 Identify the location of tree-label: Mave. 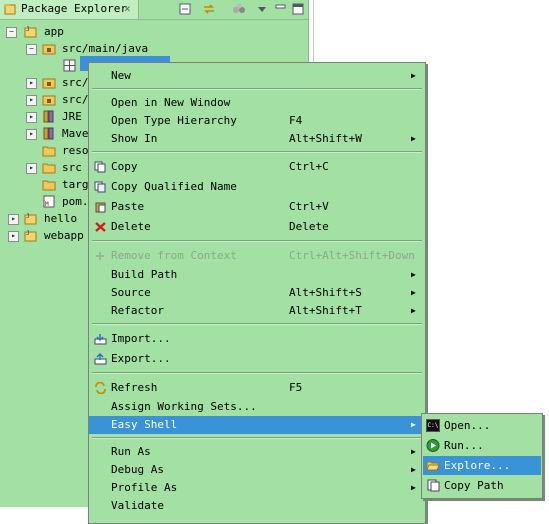
(75, 133).